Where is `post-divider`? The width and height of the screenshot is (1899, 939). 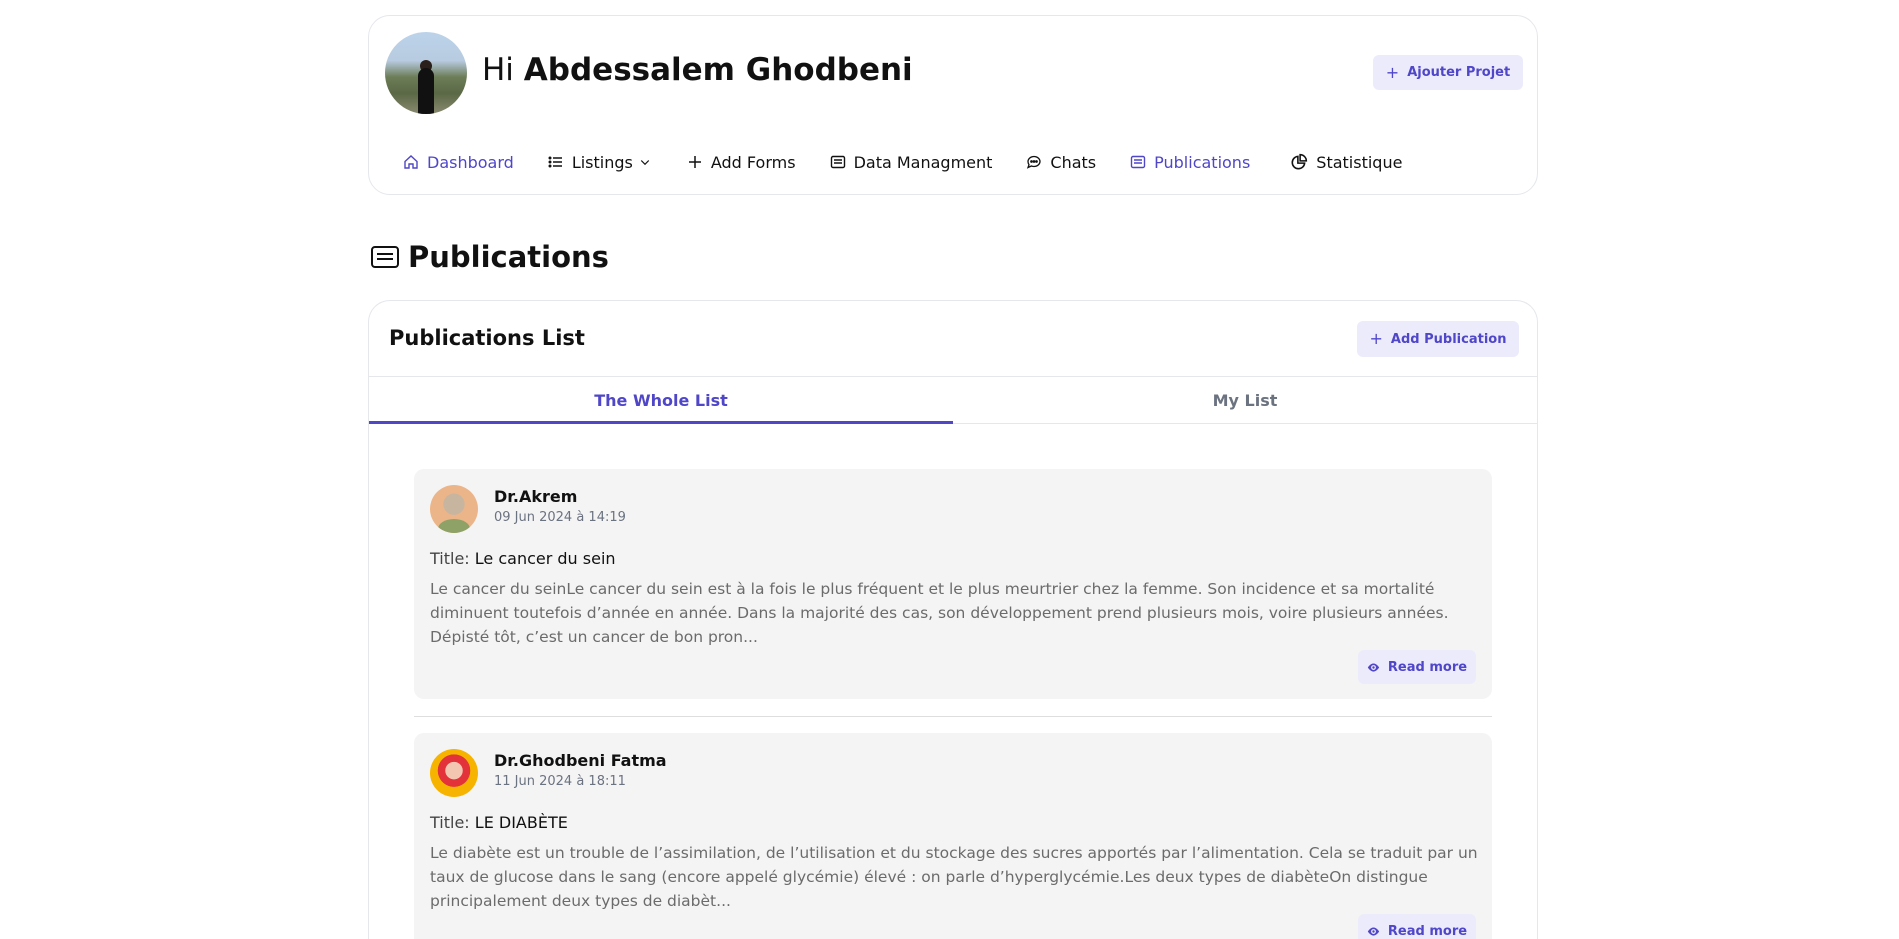 post-divider is located at coordinates (953, 716).